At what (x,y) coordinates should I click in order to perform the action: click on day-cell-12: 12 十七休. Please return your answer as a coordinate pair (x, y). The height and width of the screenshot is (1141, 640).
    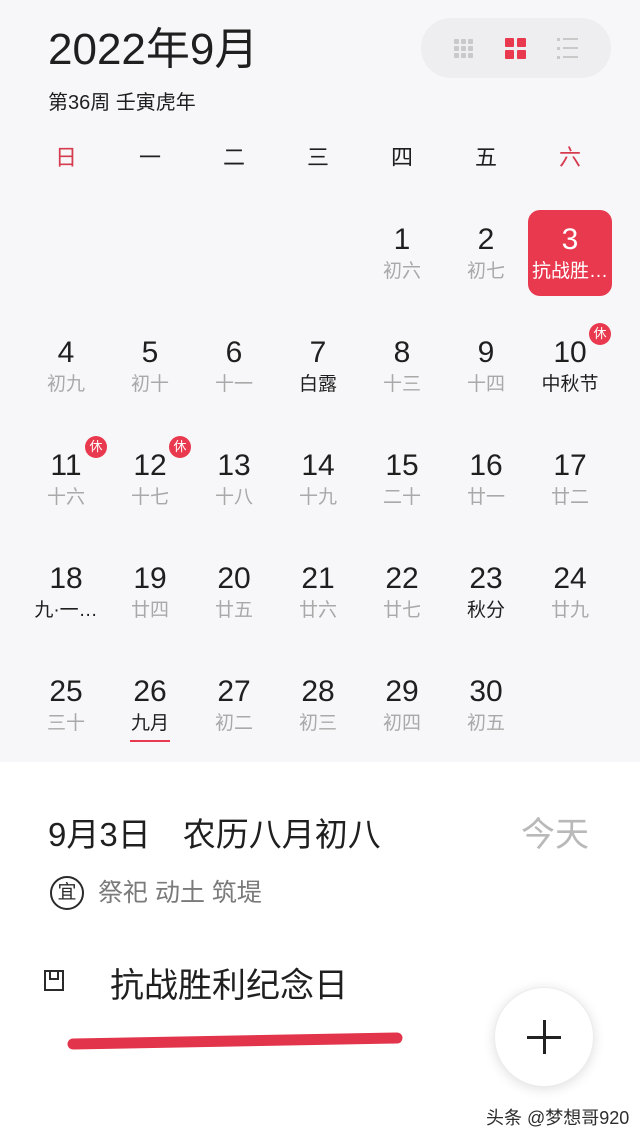
    Looking at the image, I should click on (150, 479).